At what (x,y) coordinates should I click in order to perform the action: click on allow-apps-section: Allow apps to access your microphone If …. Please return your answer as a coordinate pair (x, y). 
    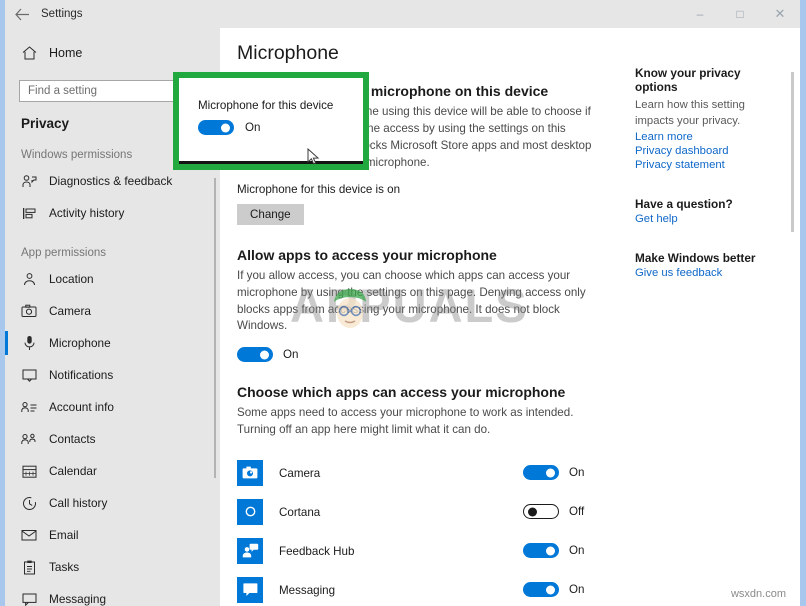
    Looking at the image, I should click on (416, 305).